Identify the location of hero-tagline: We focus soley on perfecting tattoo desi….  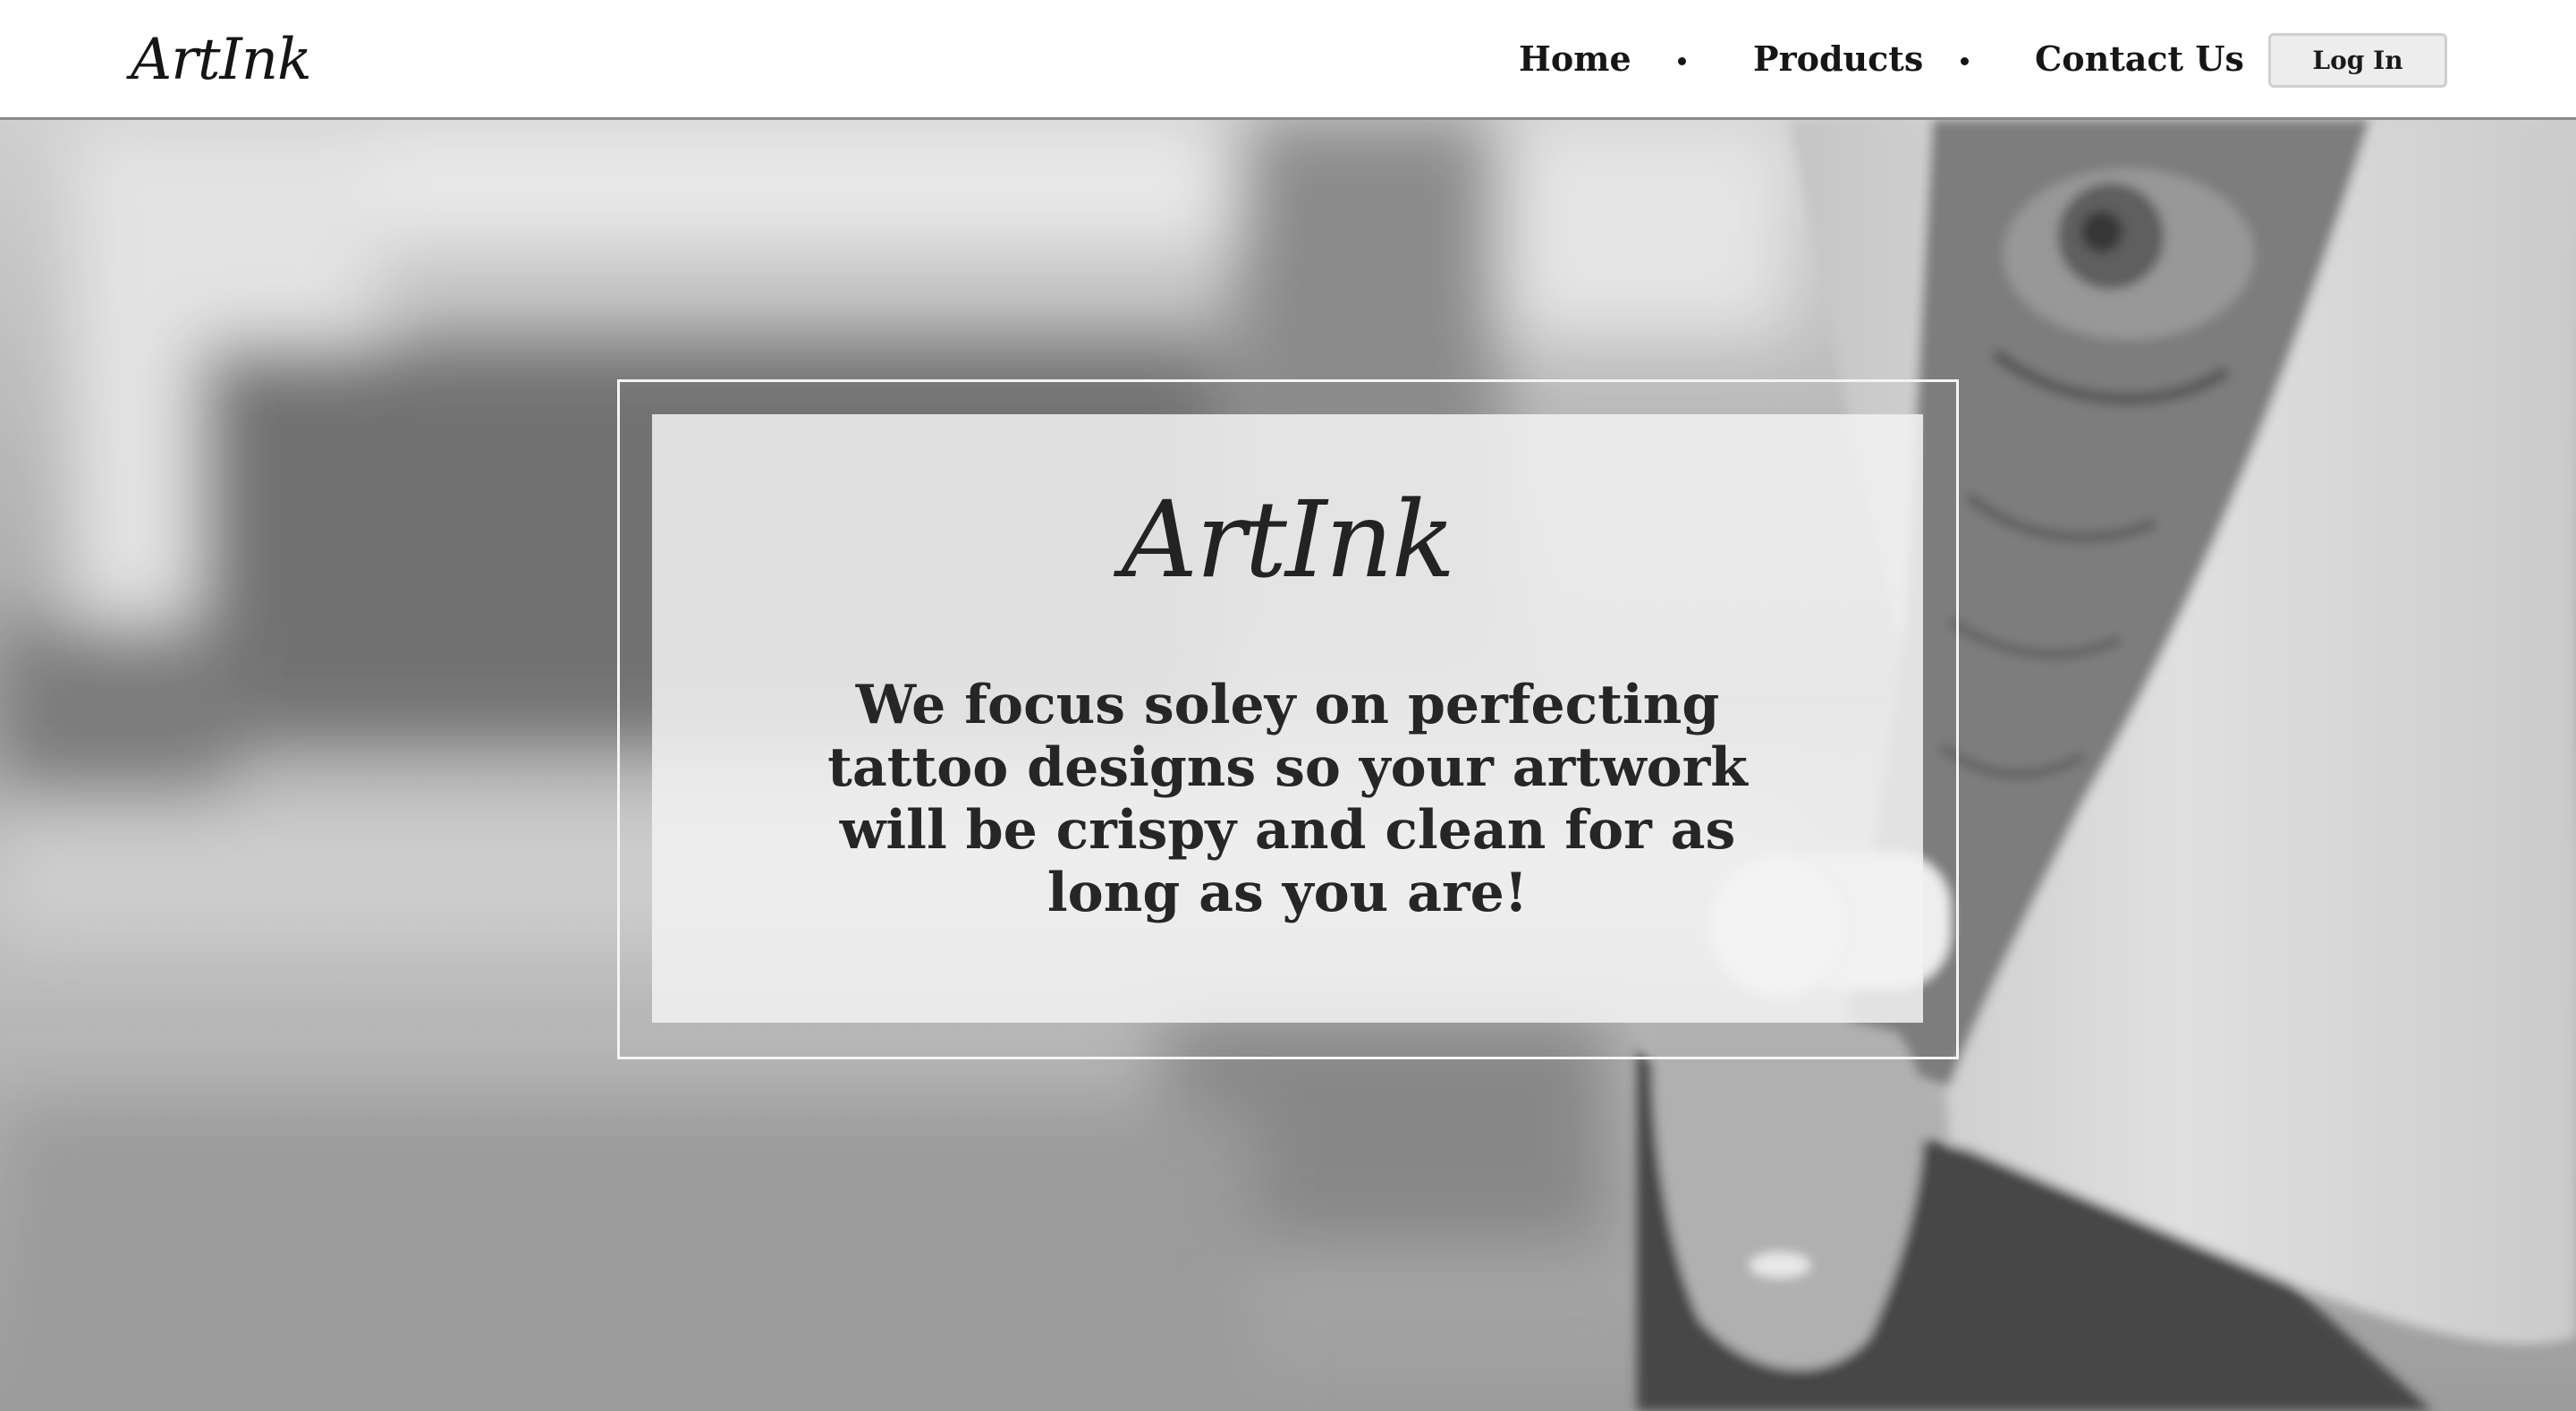
(1287, 799).